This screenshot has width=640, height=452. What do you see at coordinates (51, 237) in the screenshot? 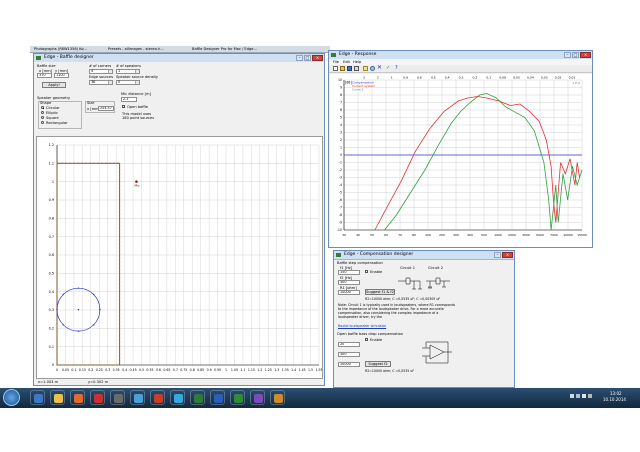
I see `y-tick-label: 0.7` at bounding box center [51, 237].